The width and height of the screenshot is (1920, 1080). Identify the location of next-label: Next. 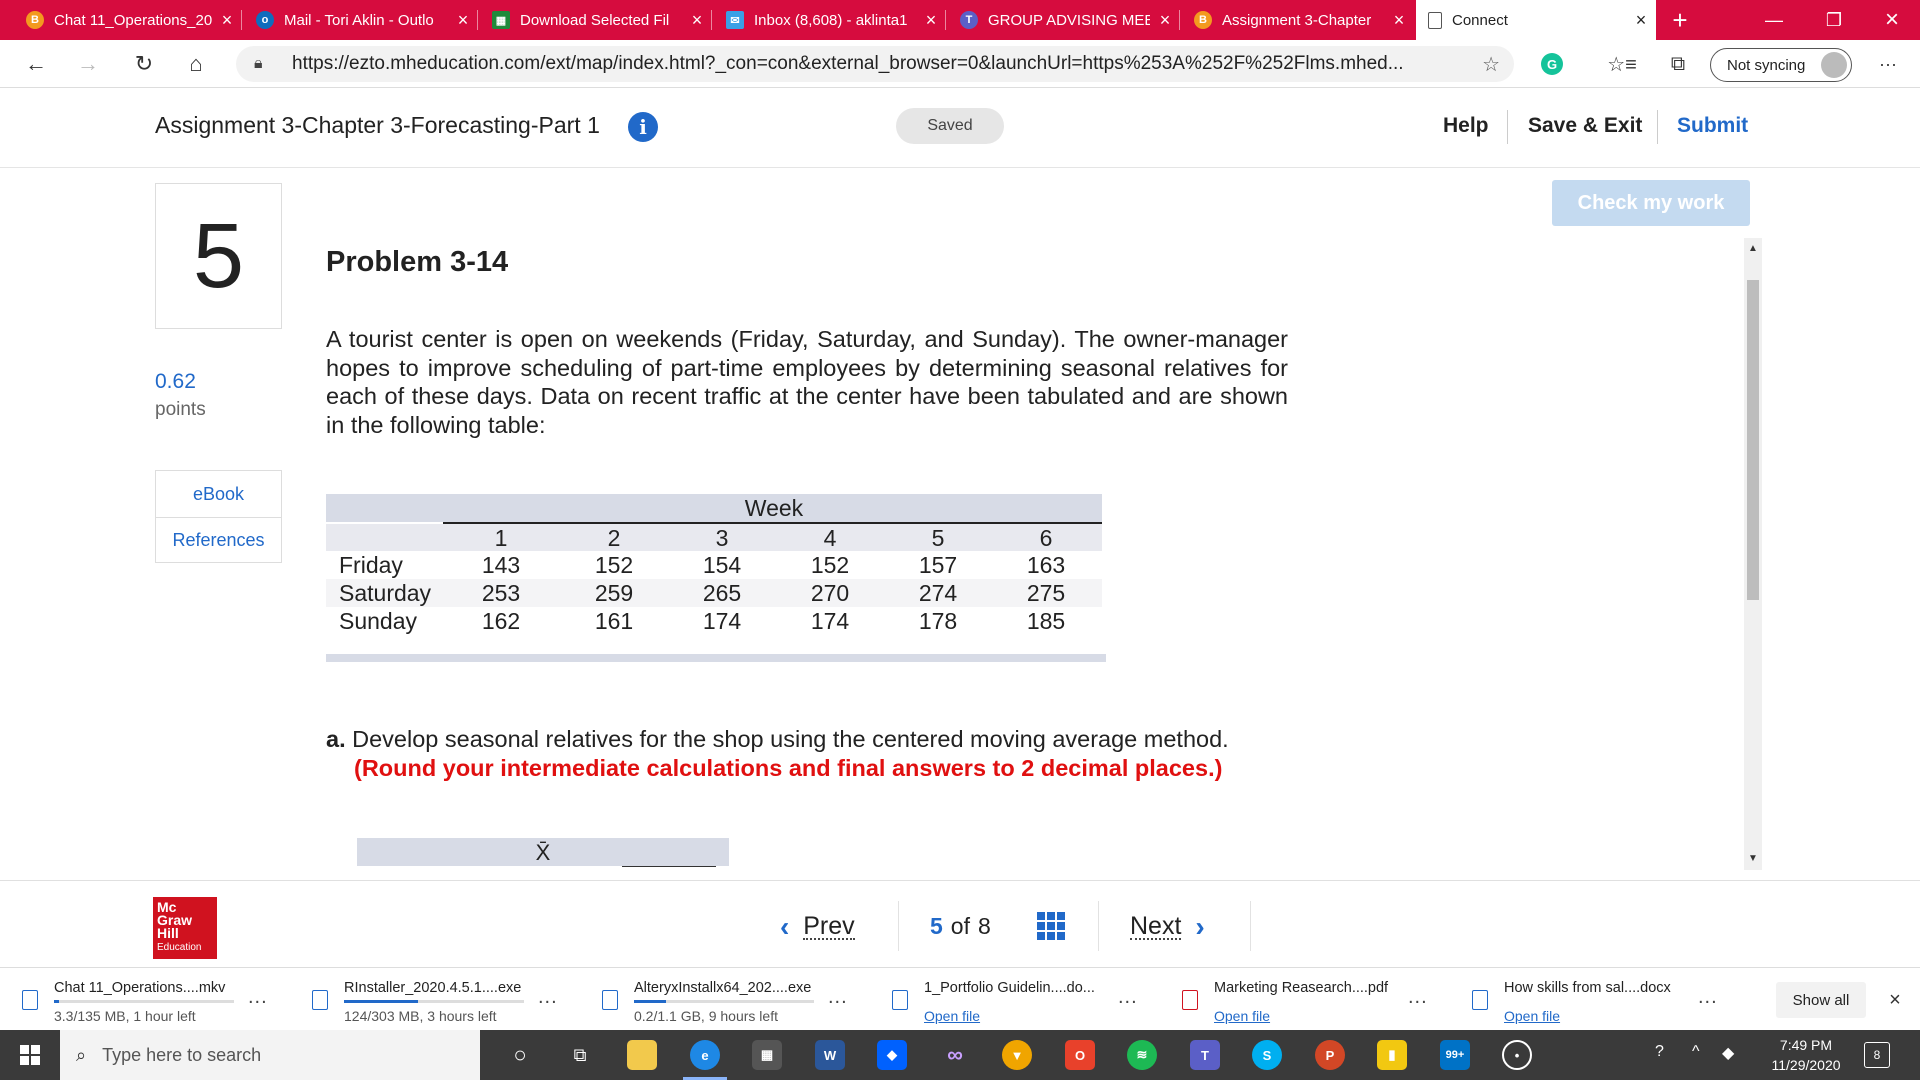
(1156, 926).